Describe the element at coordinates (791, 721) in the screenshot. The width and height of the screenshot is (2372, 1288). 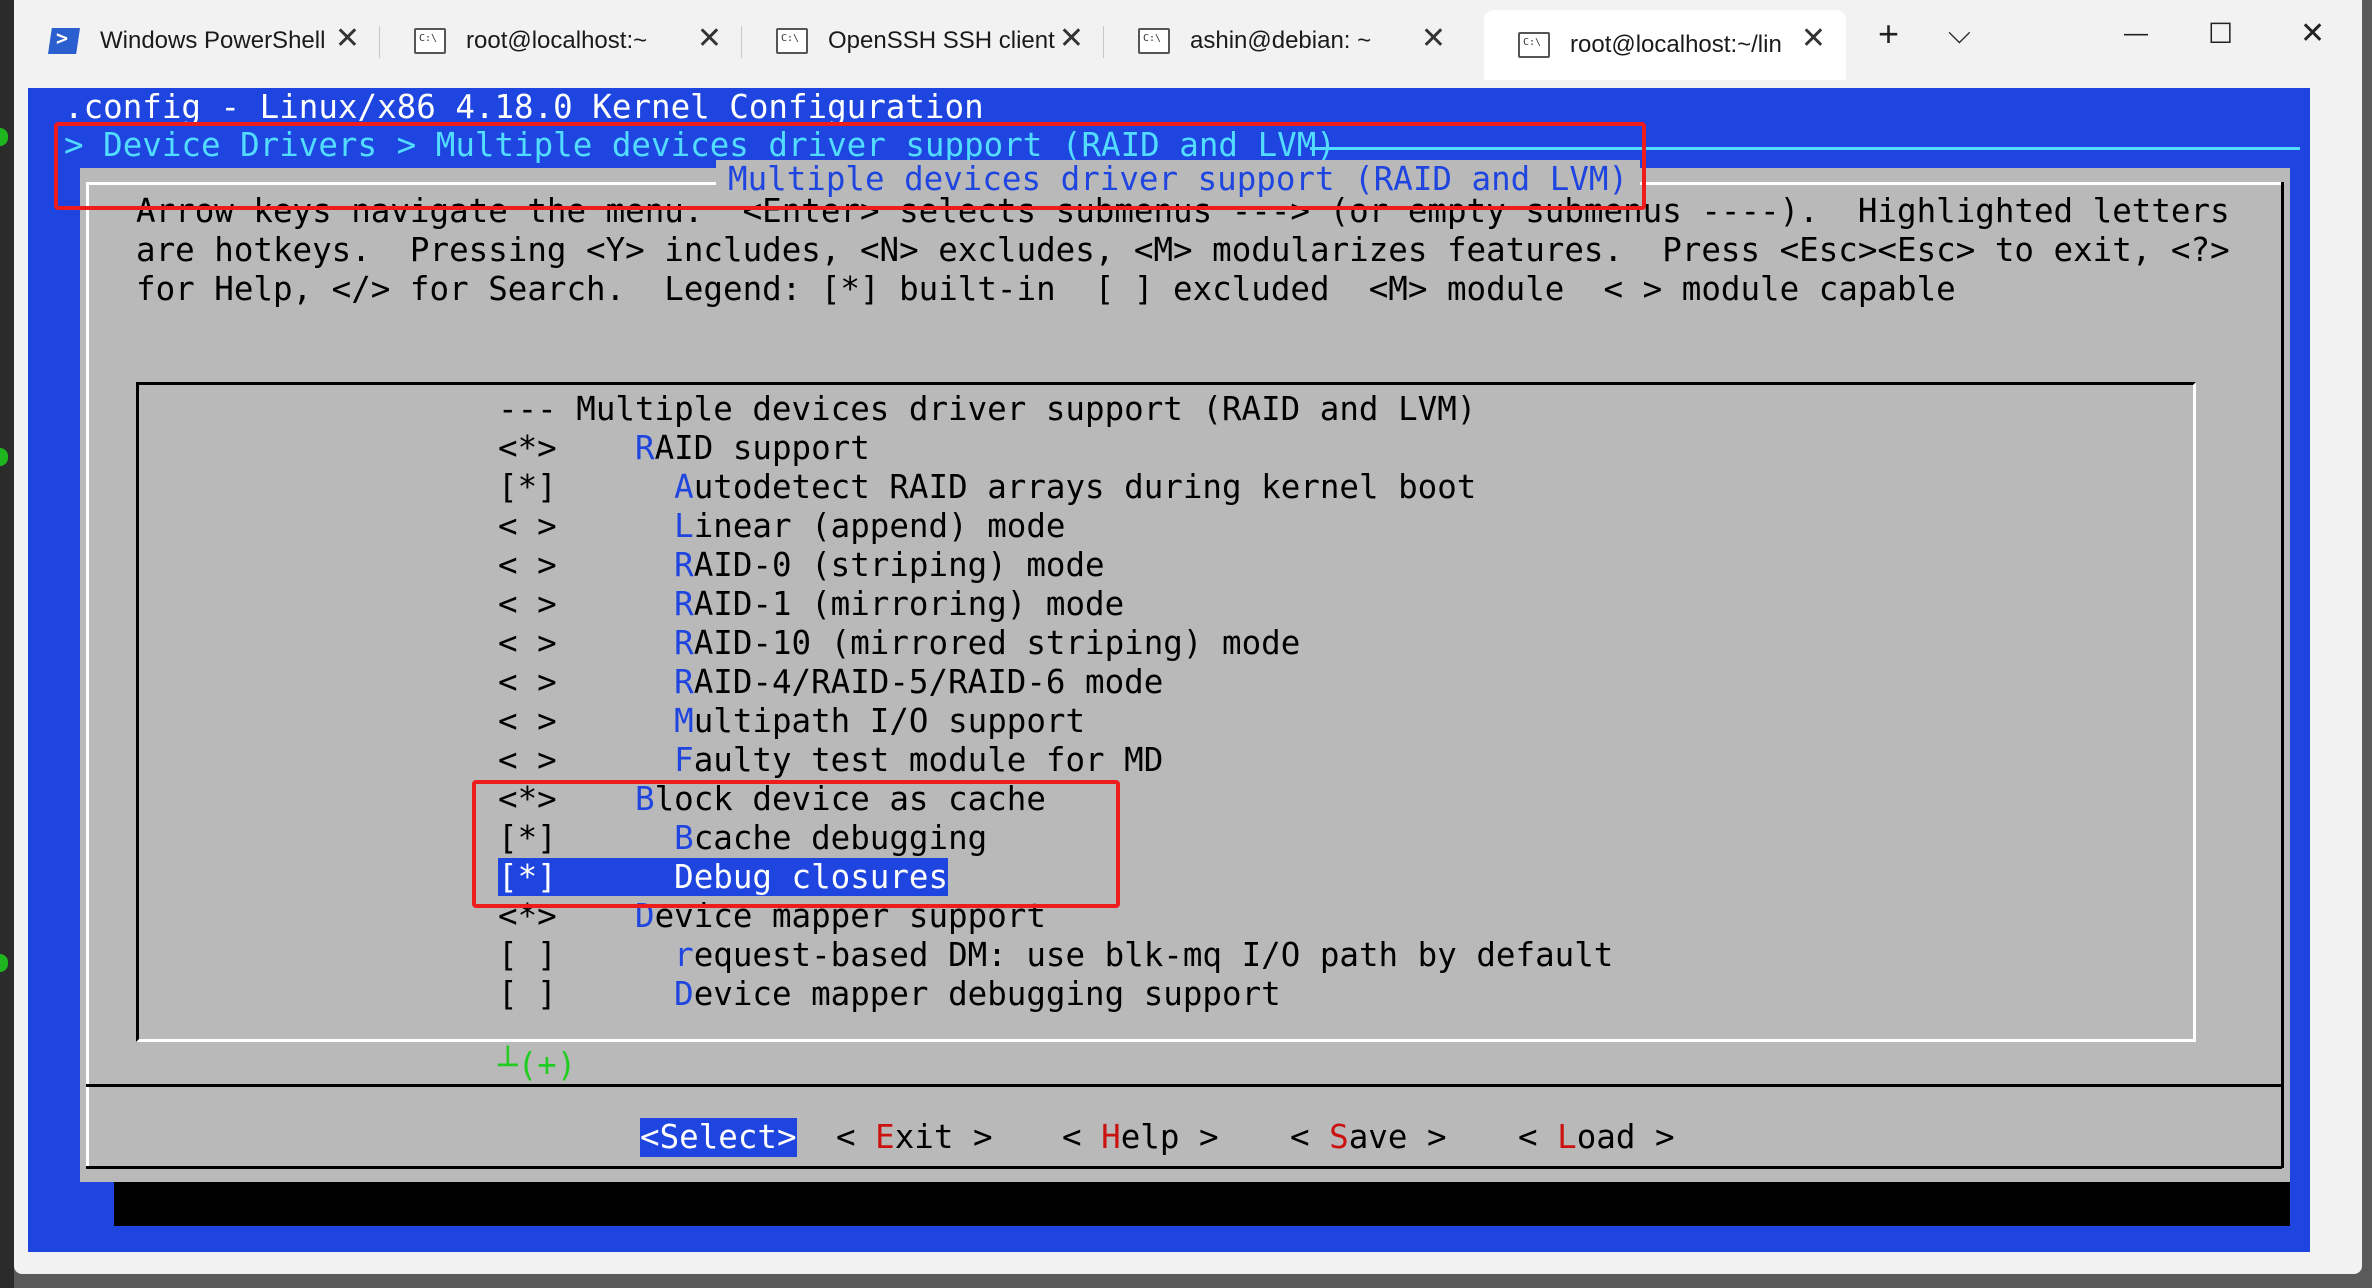
I see `menu-item: < > Multipath I/O support` at that location.